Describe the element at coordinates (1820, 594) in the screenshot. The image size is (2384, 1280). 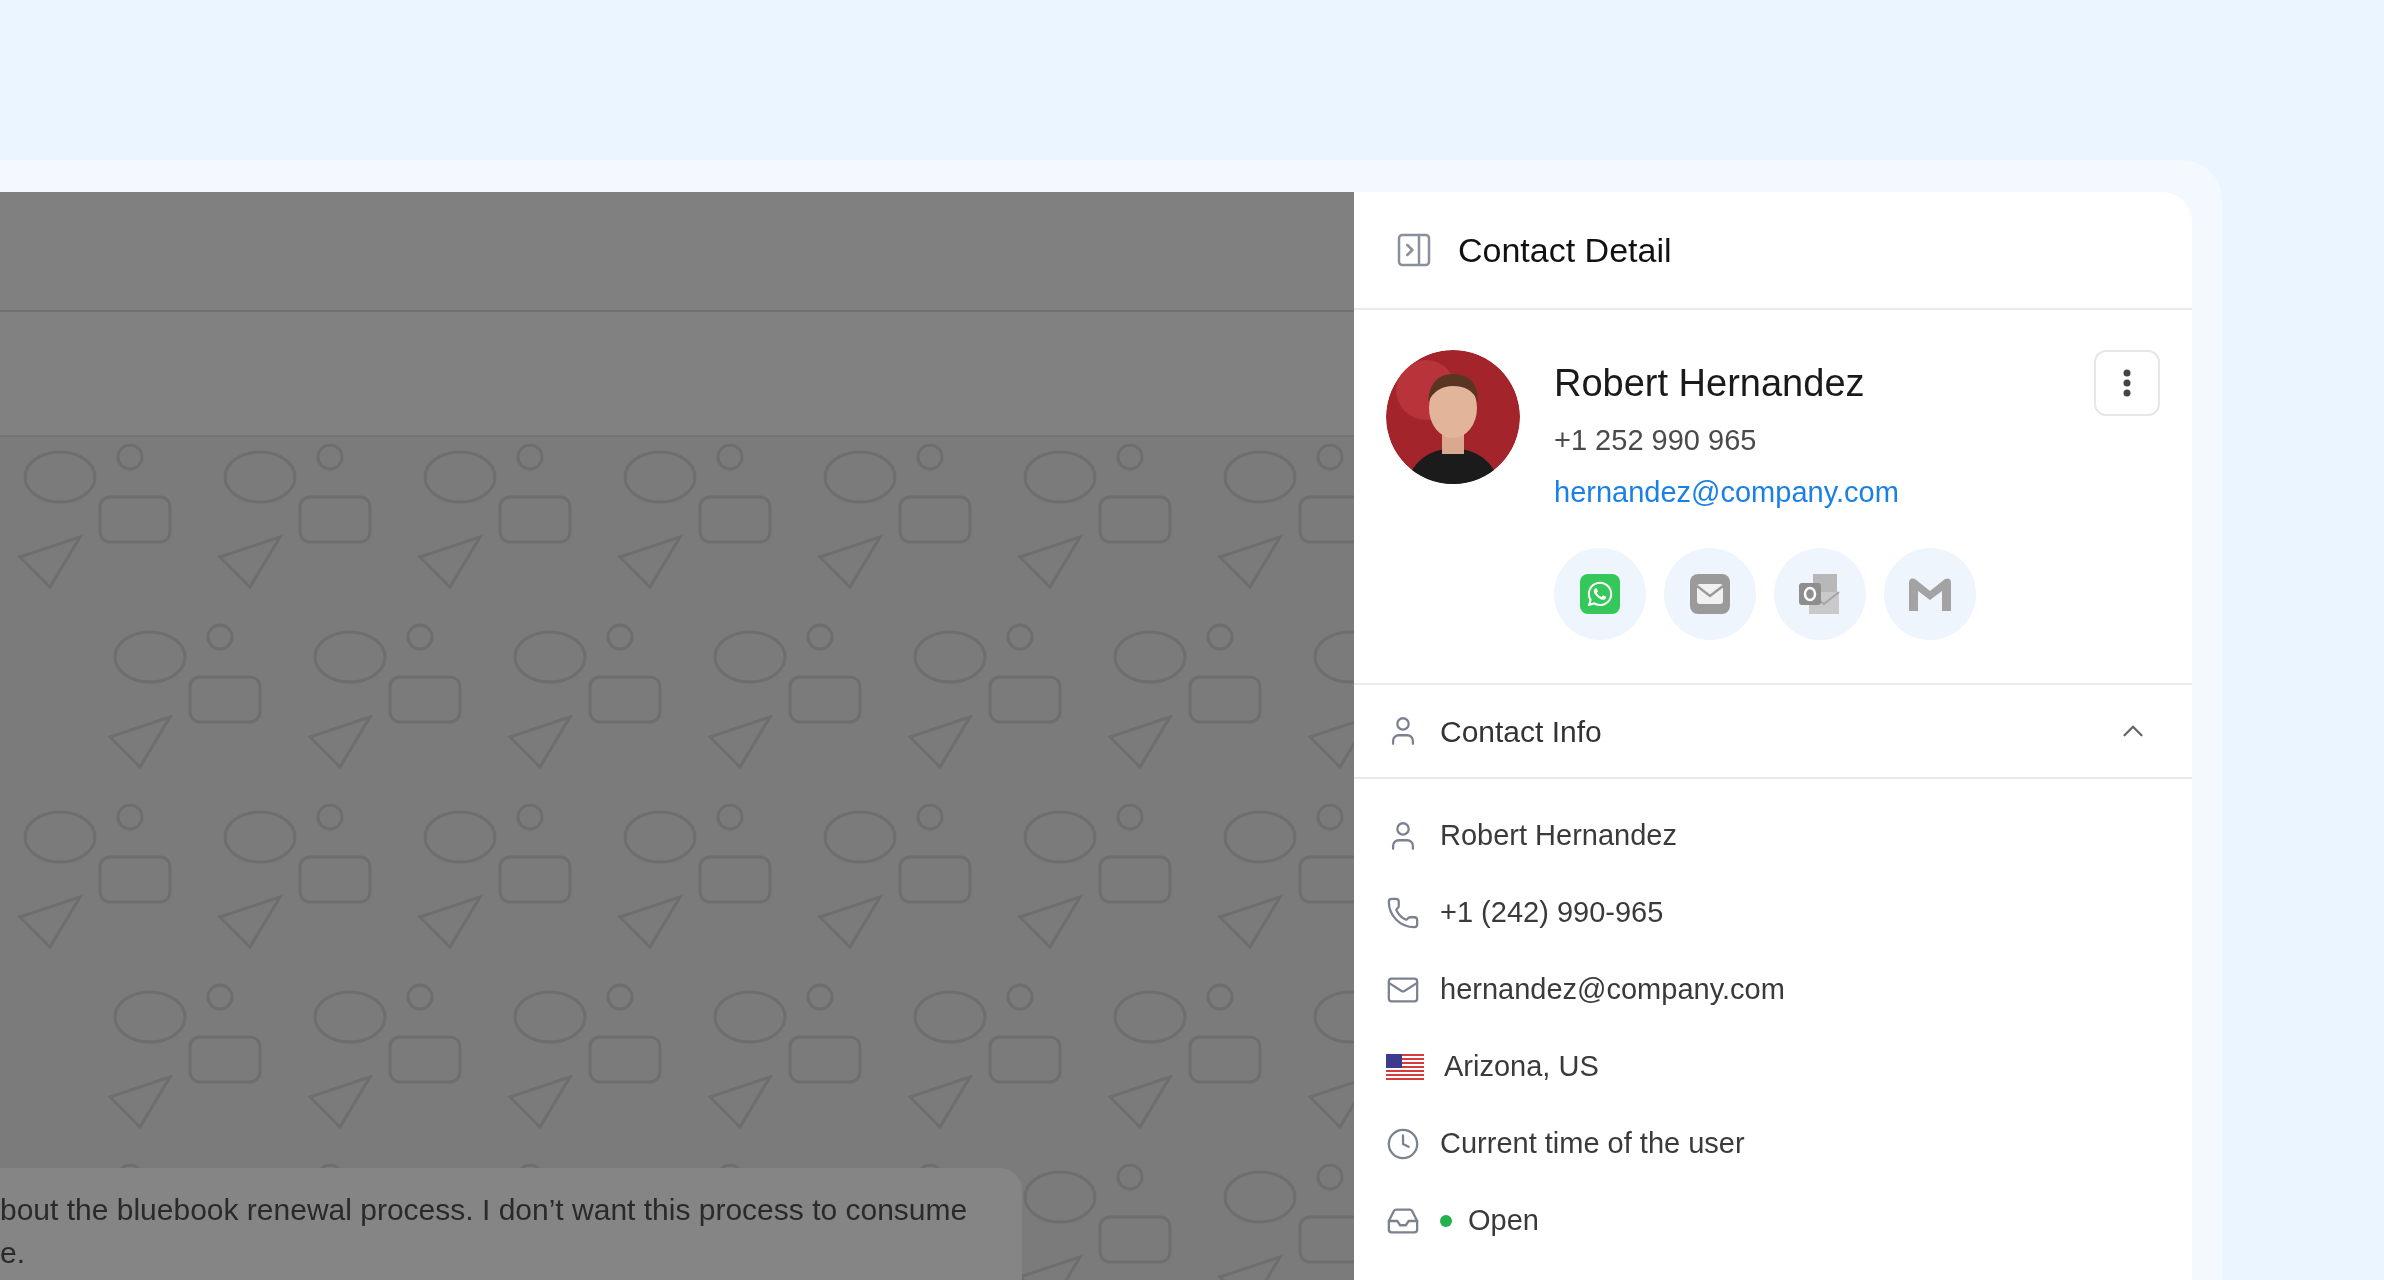
I see `outlook-icon` at that location.